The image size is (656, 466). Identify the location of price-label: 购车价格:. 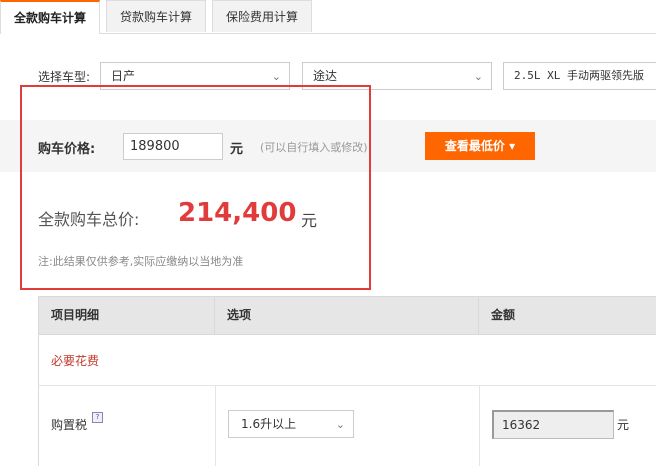
(67, 149).